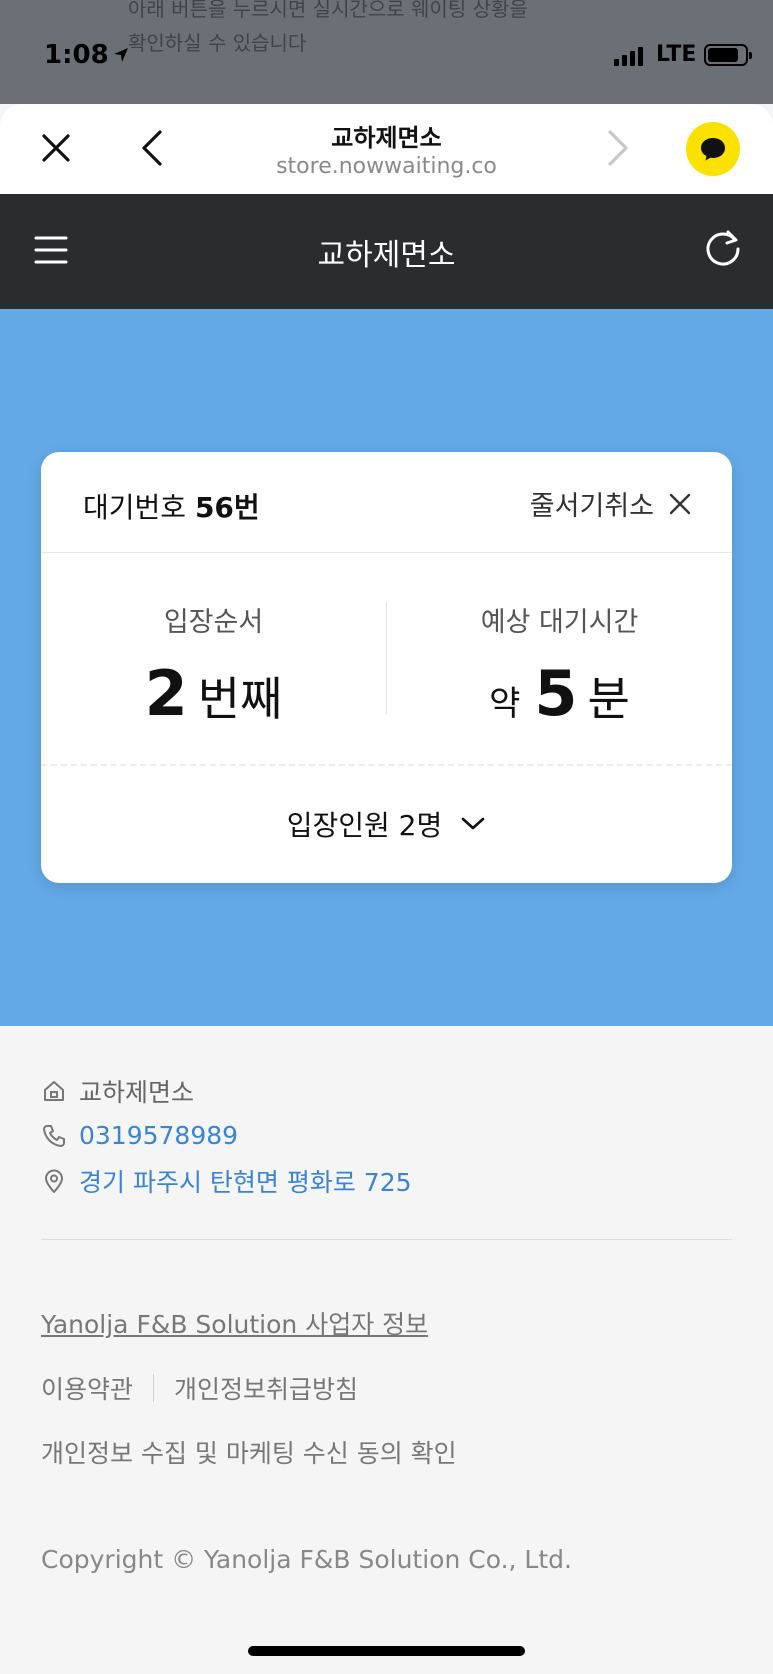 The height and width of the screenshot is (1674, 773). Describe the element at coordinates (217, 43) in the screenshot. I see `background-text-line: 확인하실 수 있습니다` at that location.